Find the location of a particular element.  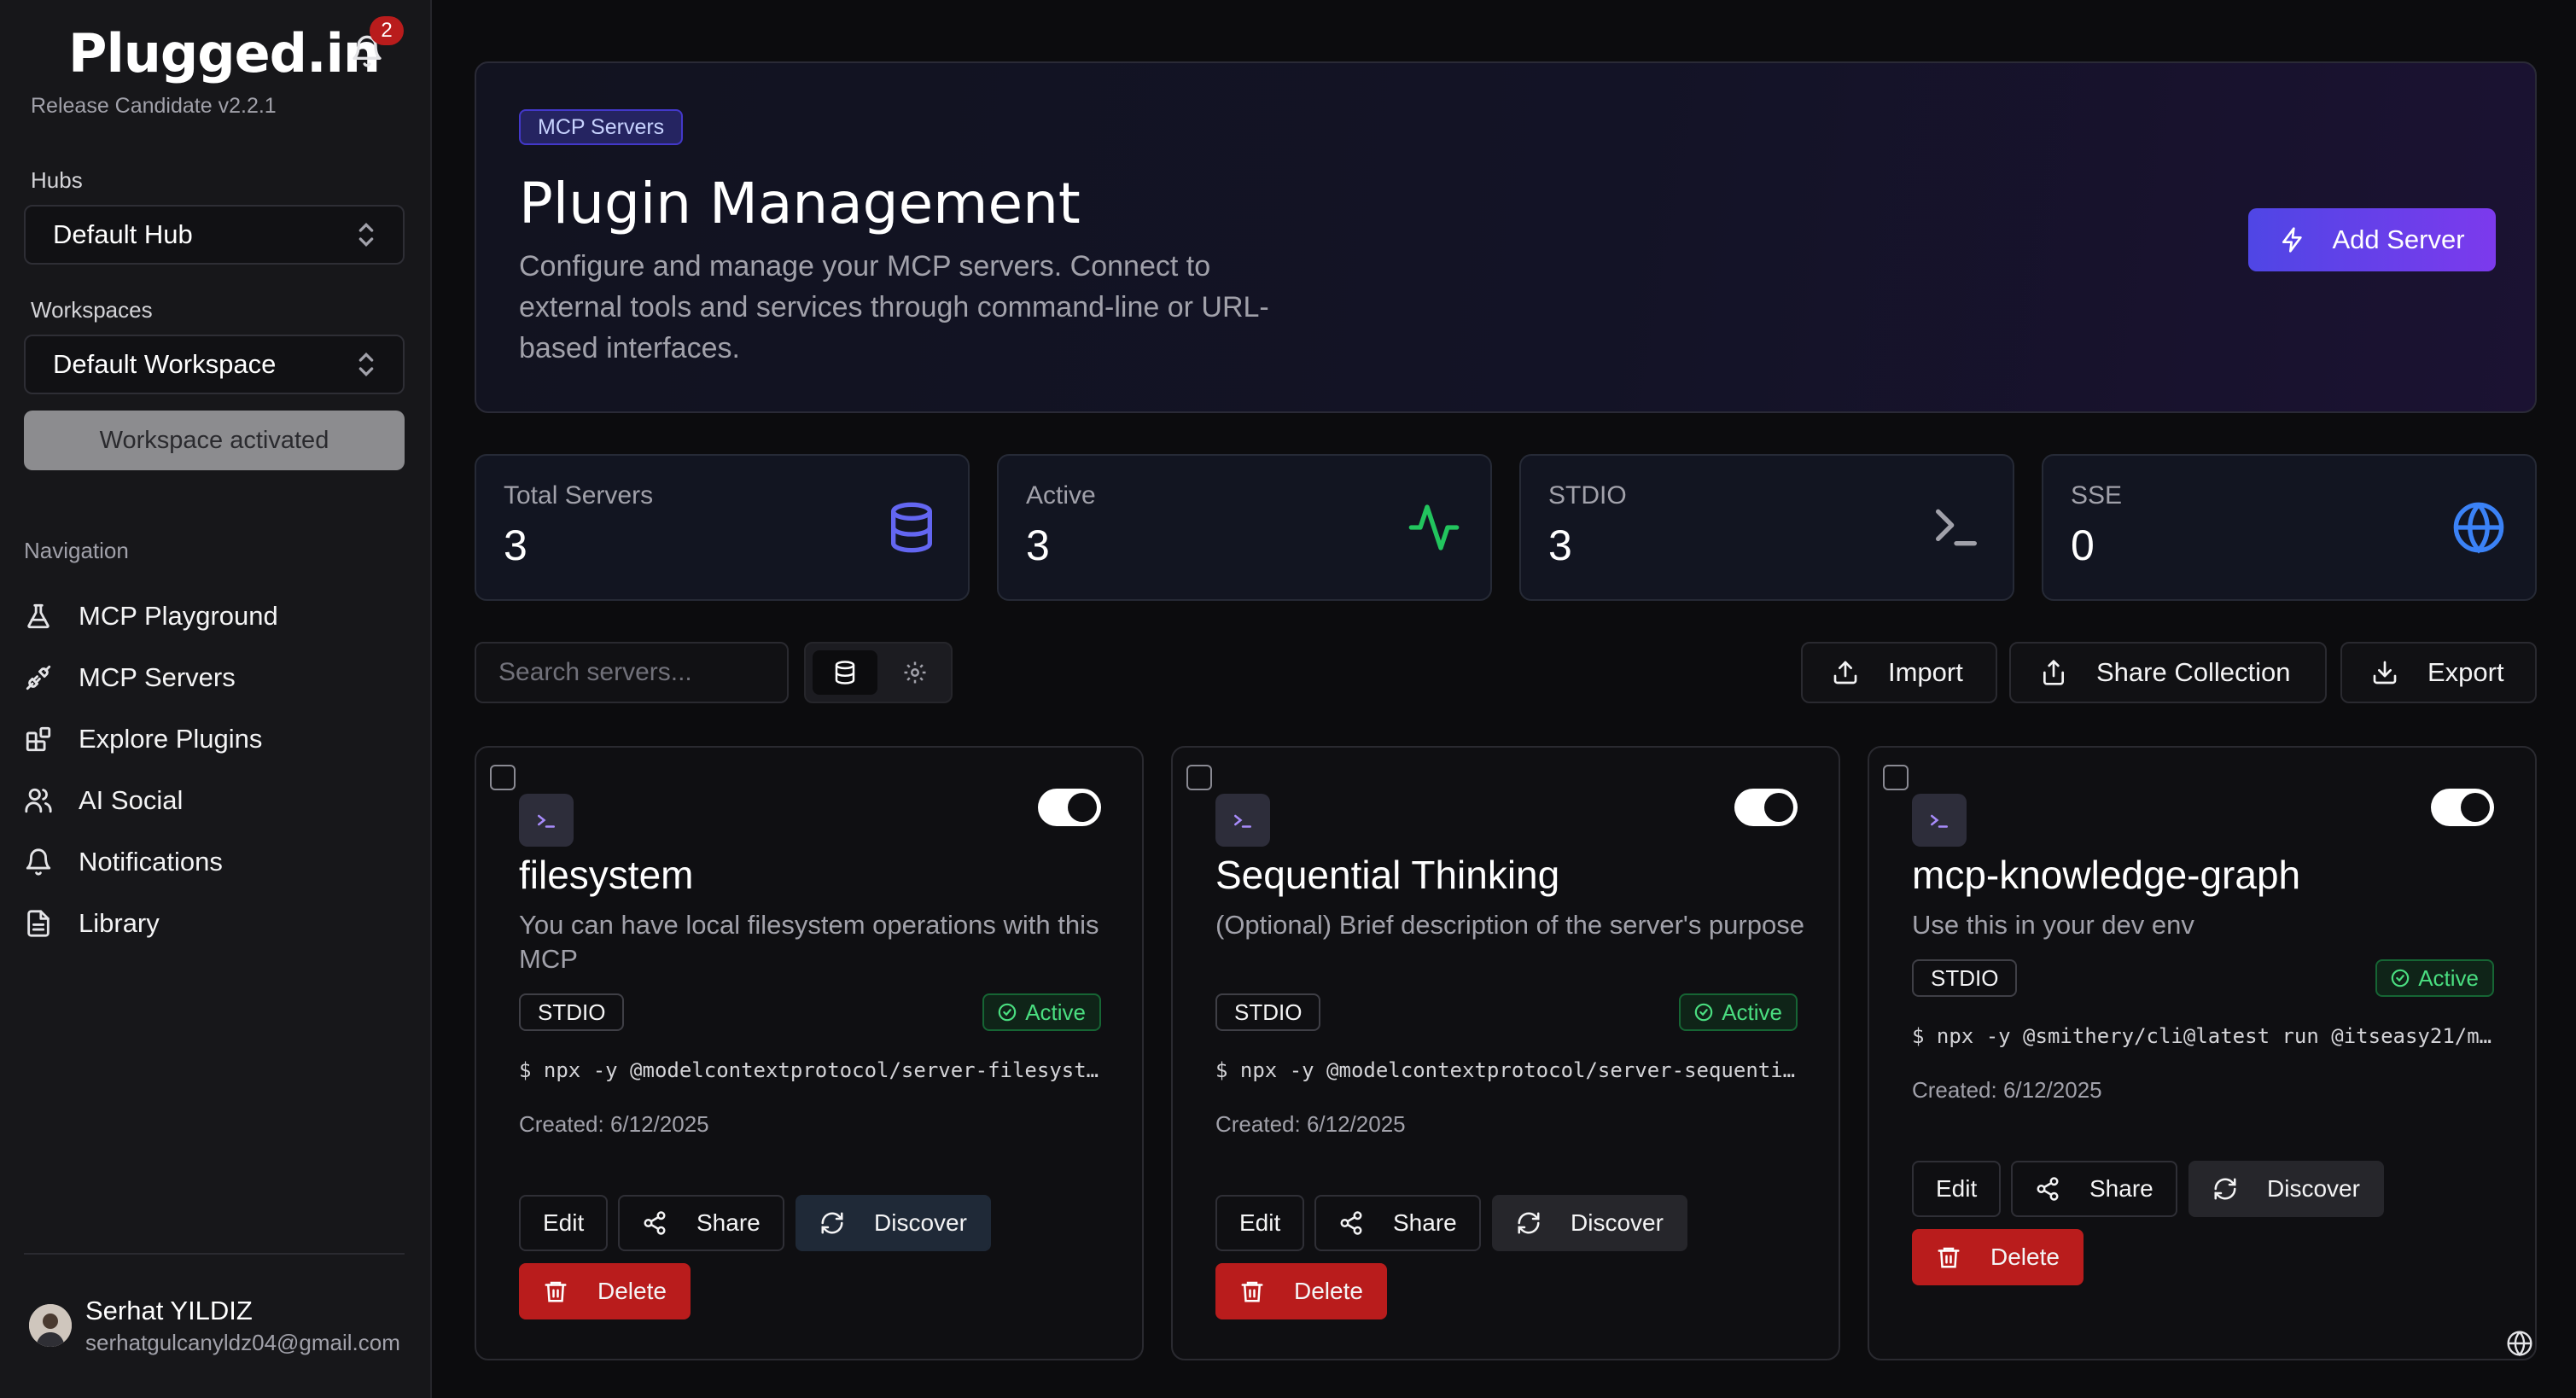

workspace-activated-button: Workspace activated is located at coordinates (214, 440).